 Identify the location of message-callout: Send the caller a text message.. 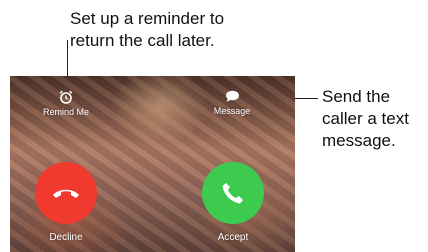
(374, 119).